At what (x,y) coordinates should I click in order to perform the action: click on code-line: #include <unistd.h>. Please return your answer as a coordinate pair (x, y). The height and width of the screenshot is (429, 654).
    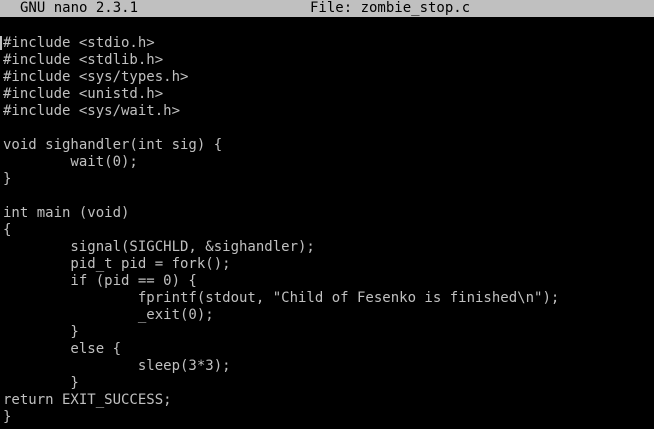
    Looking at the image, I should click on (328, 94).